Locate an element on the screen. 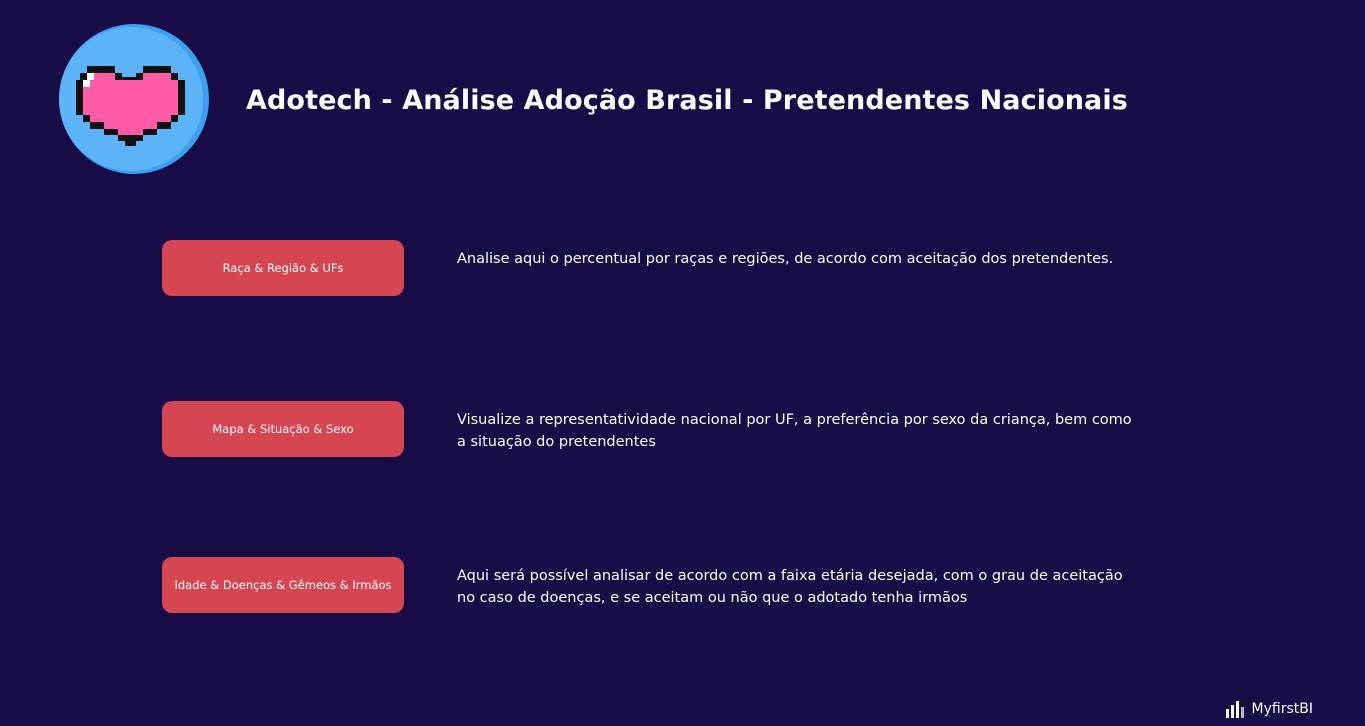 This screenshot has height=726, width=1365. bar-chart-icon is located at coordinates (1234, 709).